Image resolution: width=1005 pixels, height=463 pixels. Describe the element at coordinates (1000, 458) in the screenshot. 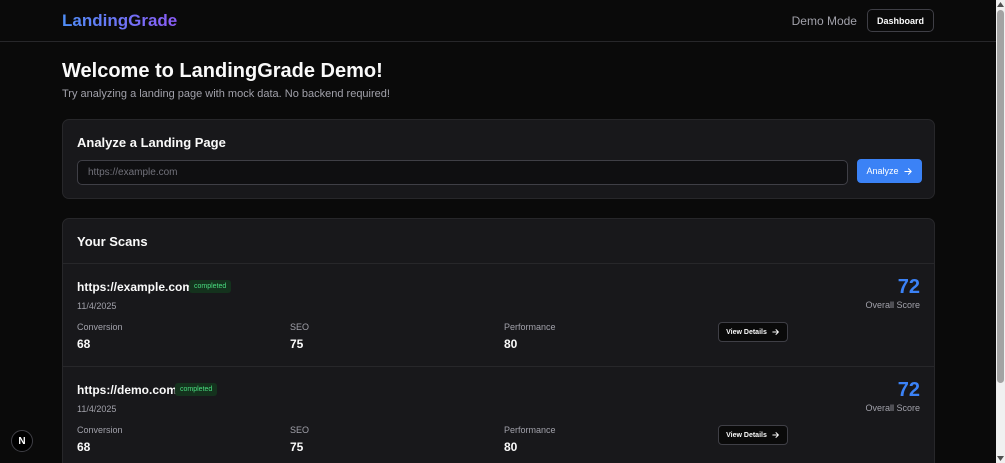

I see `scroll-down-arrow-icon` at that location.